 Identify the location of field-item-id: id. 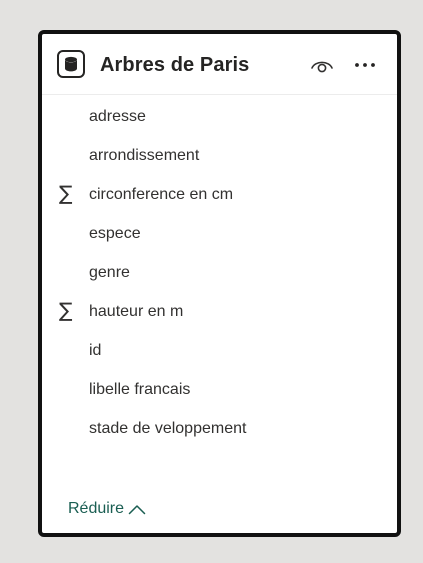
(219, 349).